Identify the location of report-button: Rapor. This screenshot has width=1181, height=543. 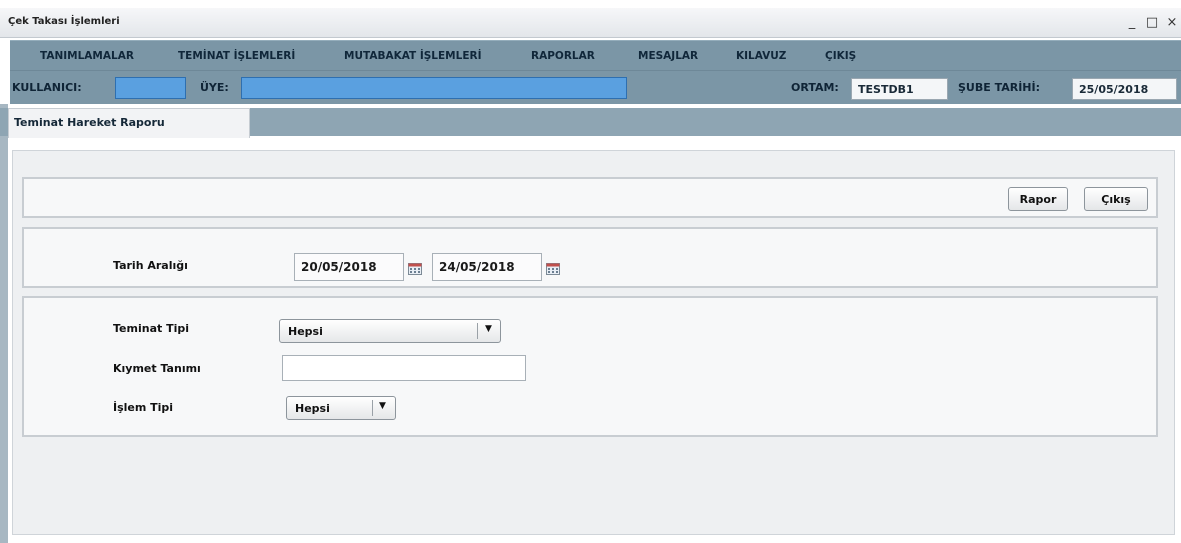
(1038, 199).